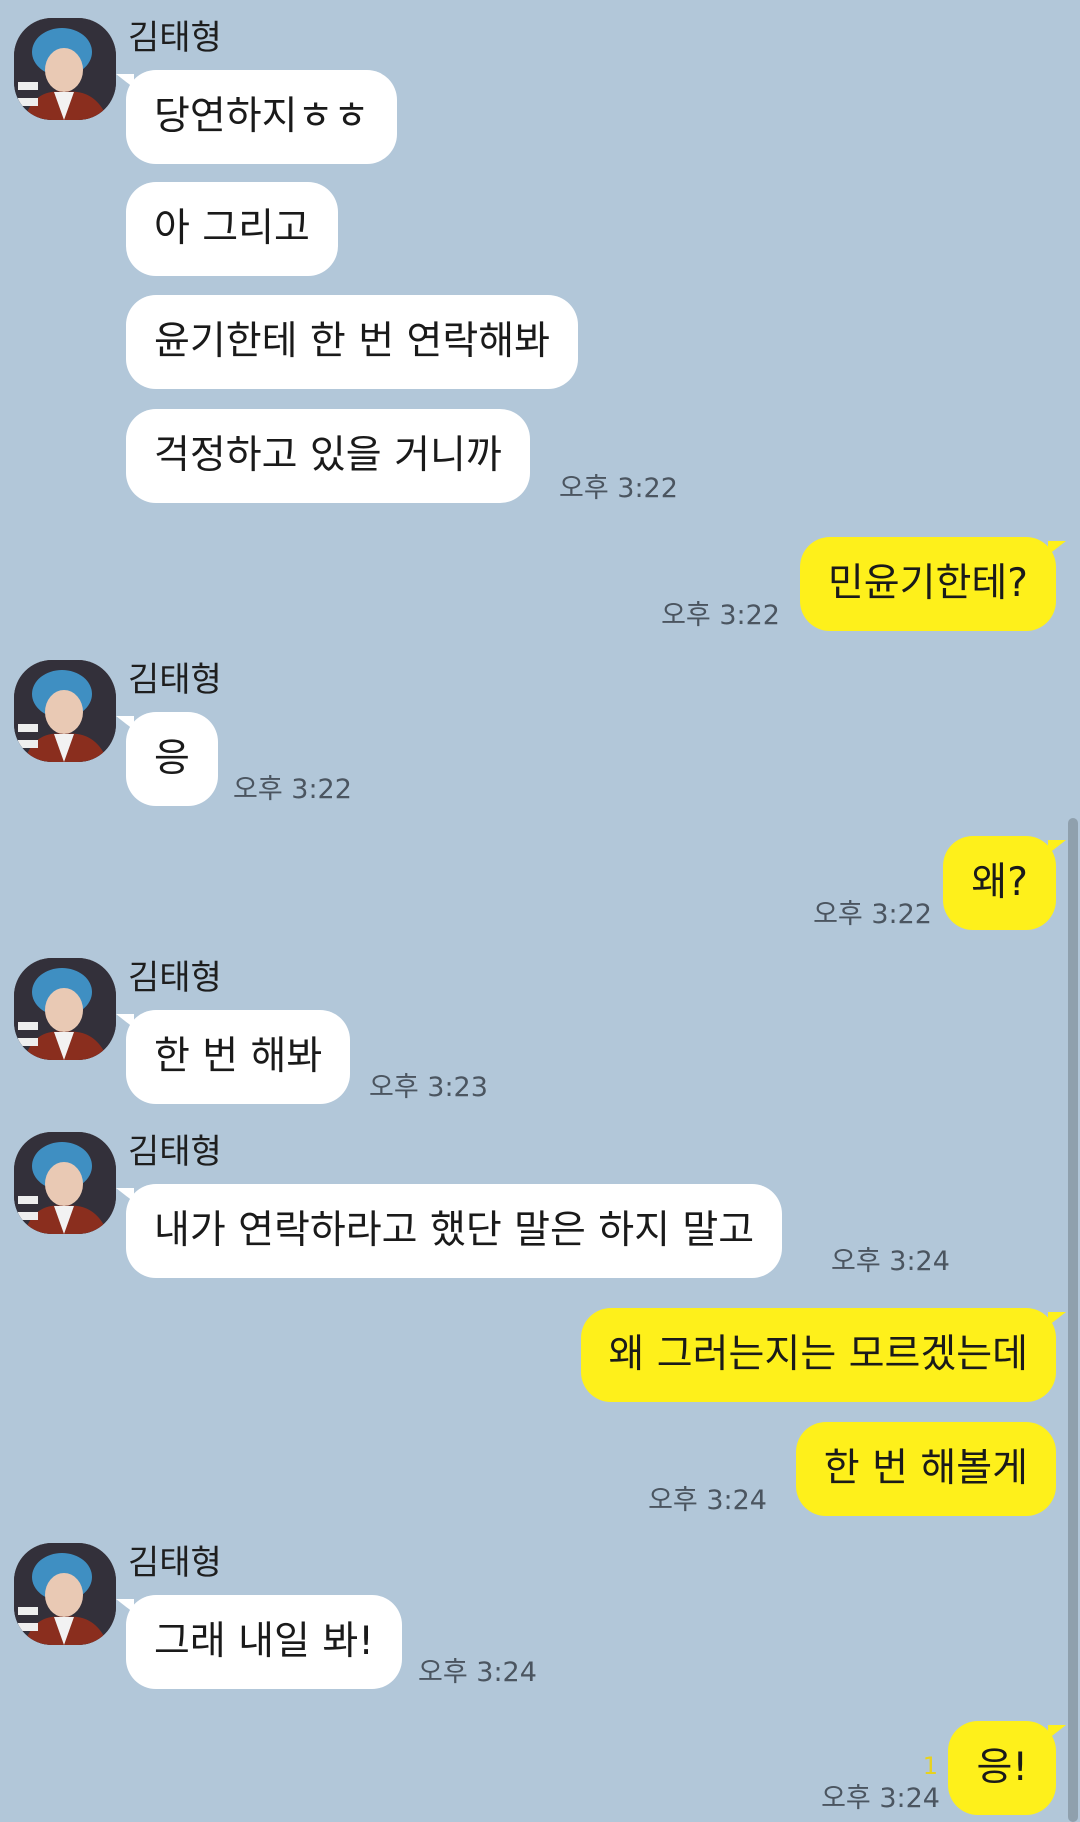  I want to click on scrollbar, so click(1073, 1320).